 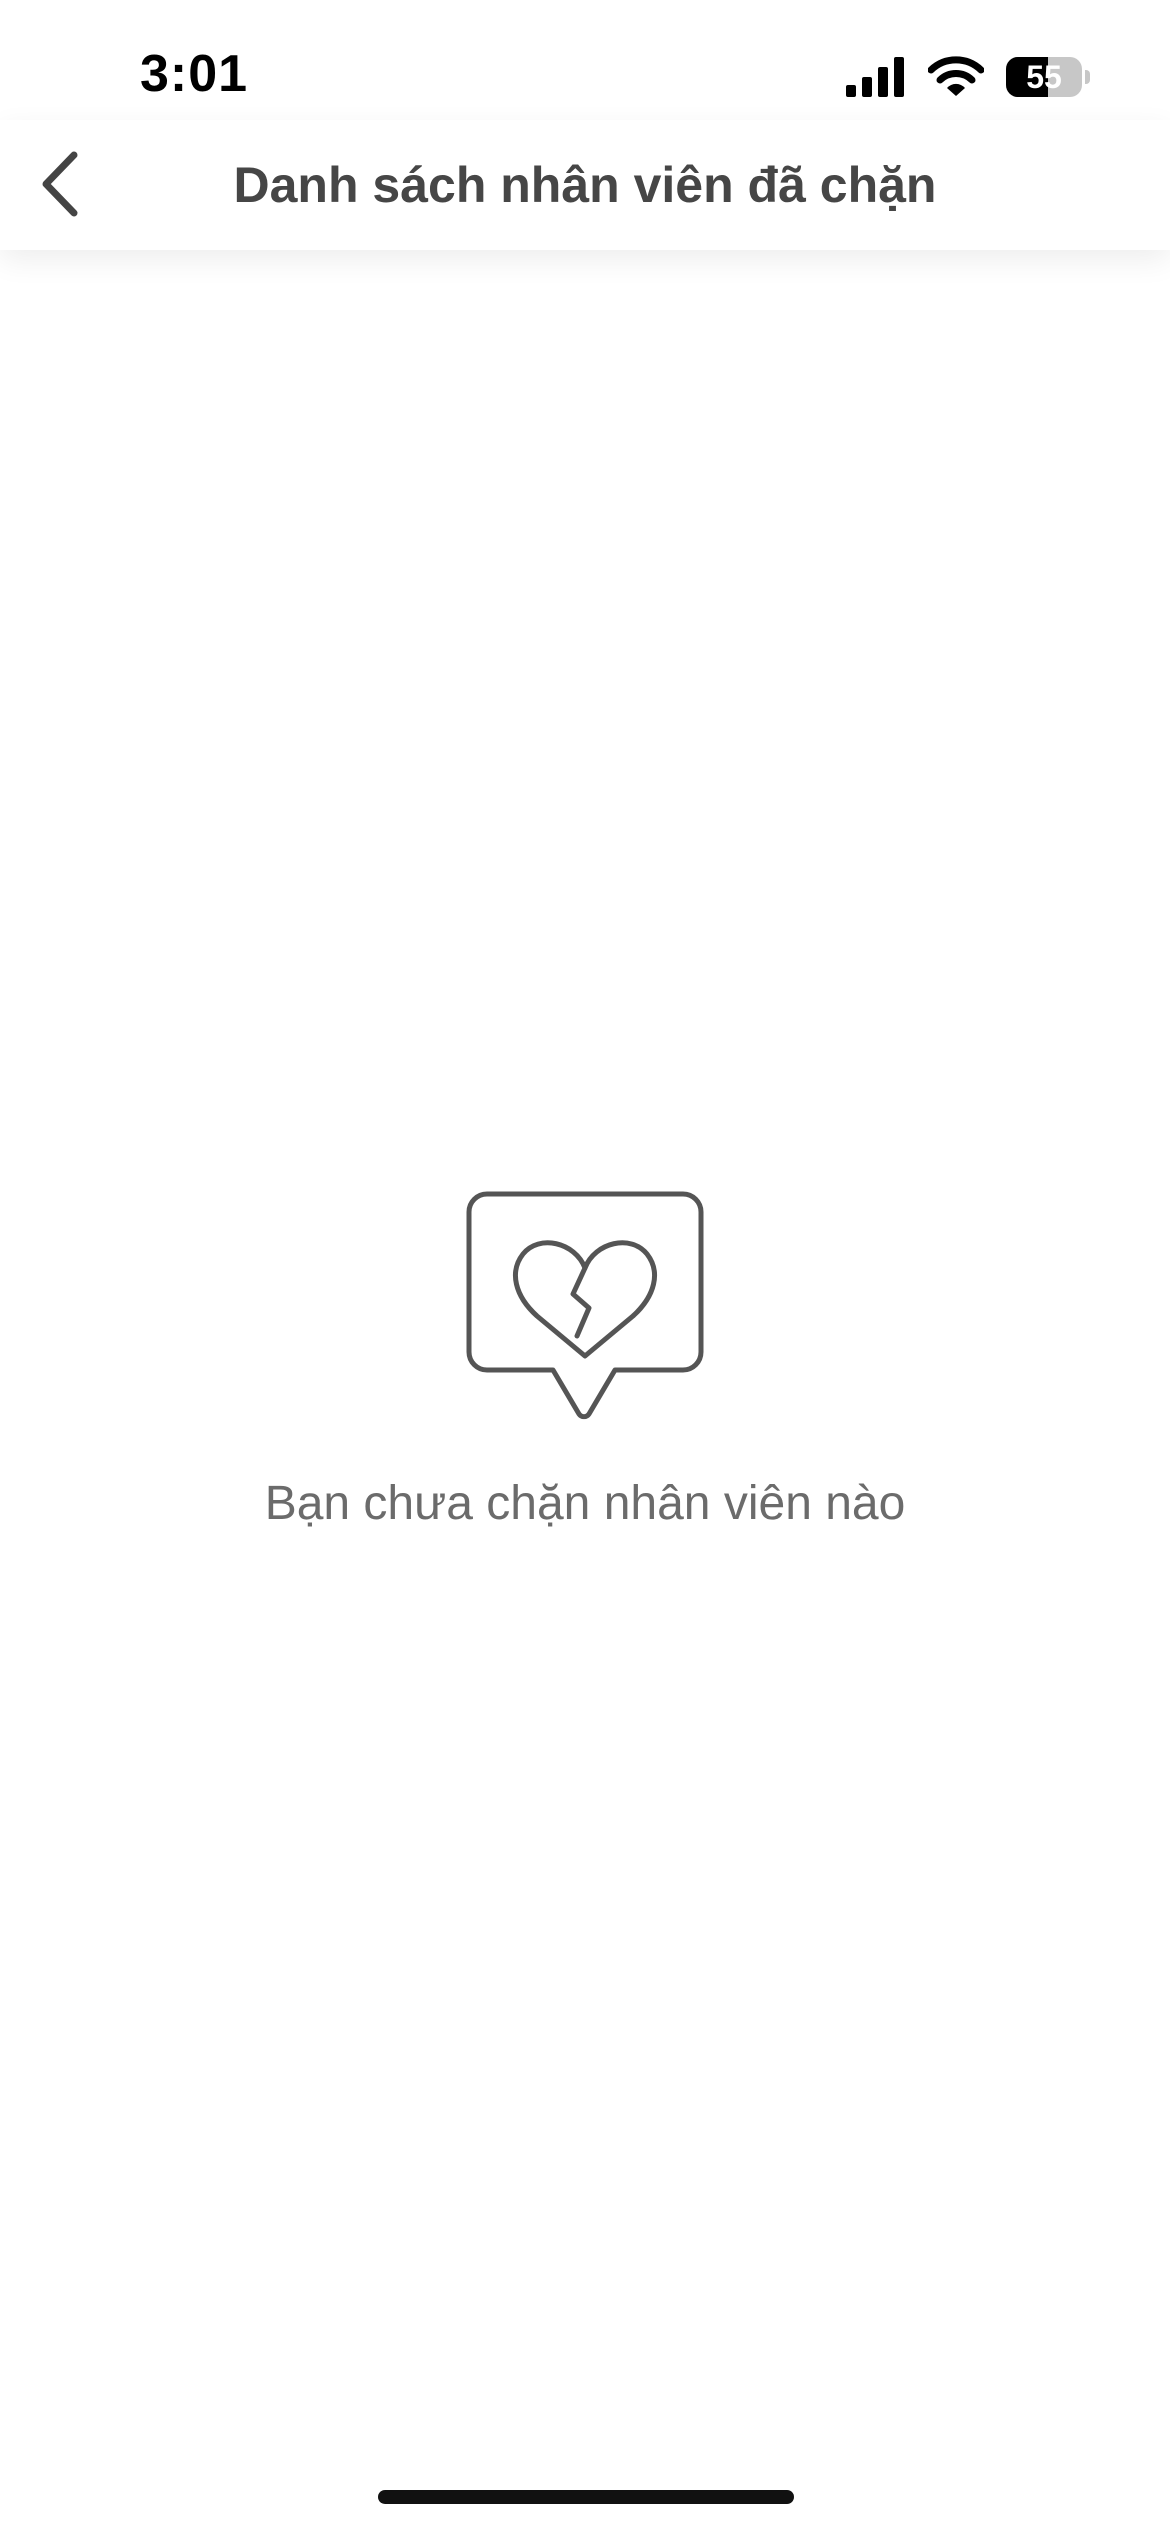 What do you see at coordinates (585, 1503) in the screenshot?
I see `empty-state-message: Bạn chưa chặn nhân viên nào` at bounding box center [585, 1503].